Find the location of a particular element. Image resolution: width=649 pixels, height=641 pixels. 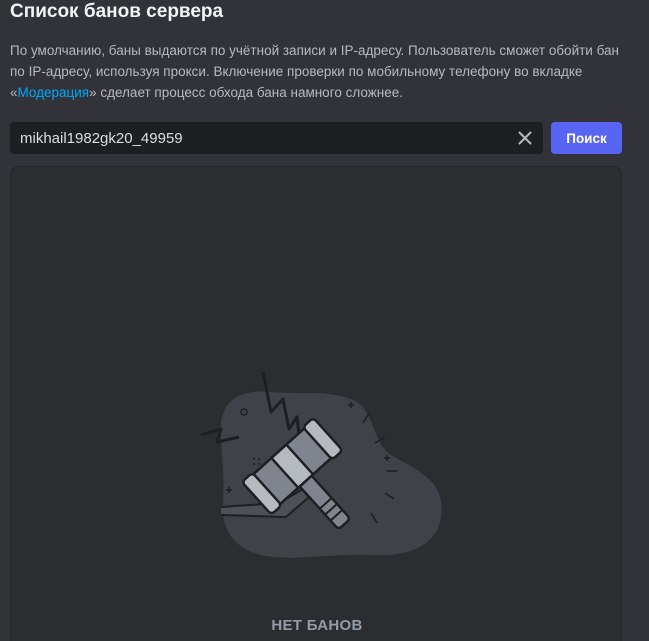

empty-state-label: НЕТ БАНОВ is located at coordinates (317, 625).